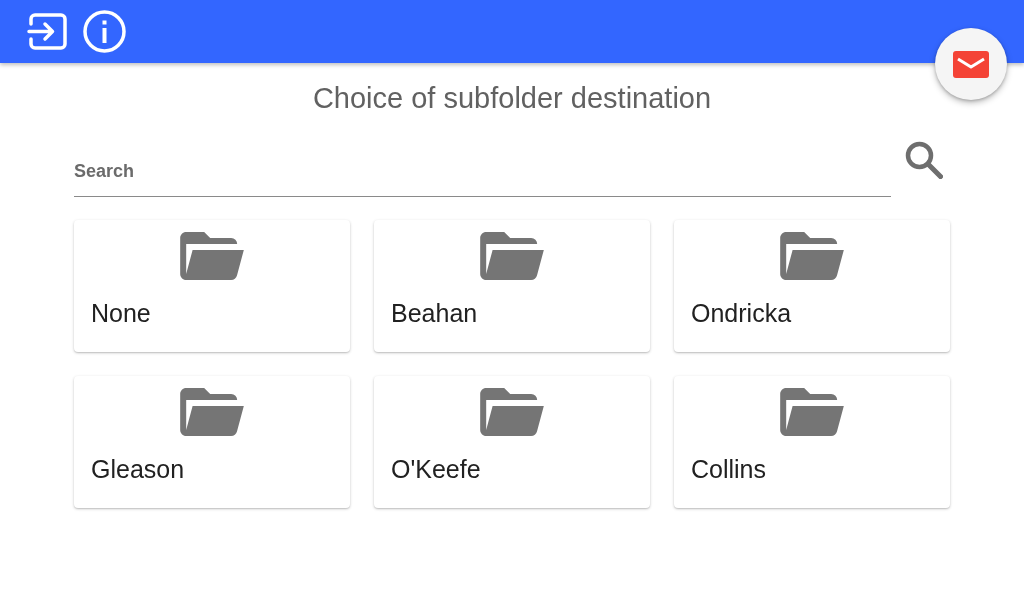 The image size is (1024, 600). What do you see at coordinates (104, 31) in the screenshot?
I see `info-icon` at bounding box center [104, 31].